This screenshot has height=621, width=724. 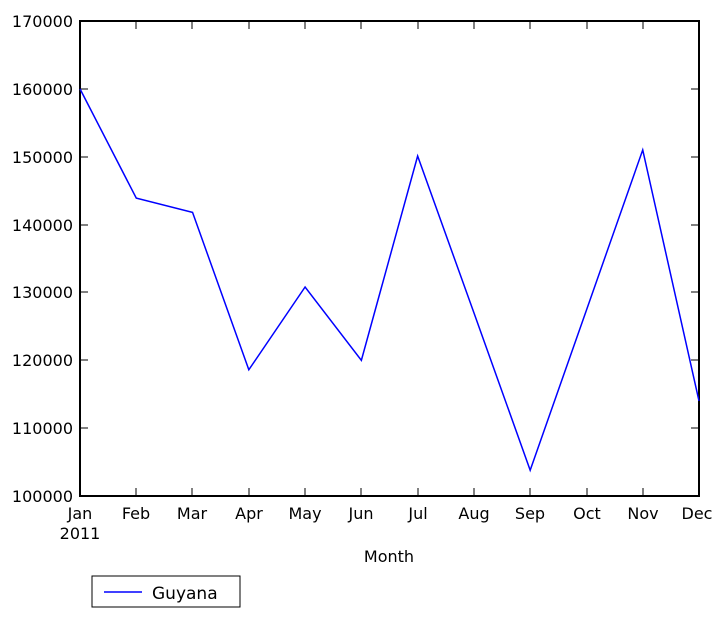 I want to click on y-tick-label: 130000, so click(x=42, y=292).